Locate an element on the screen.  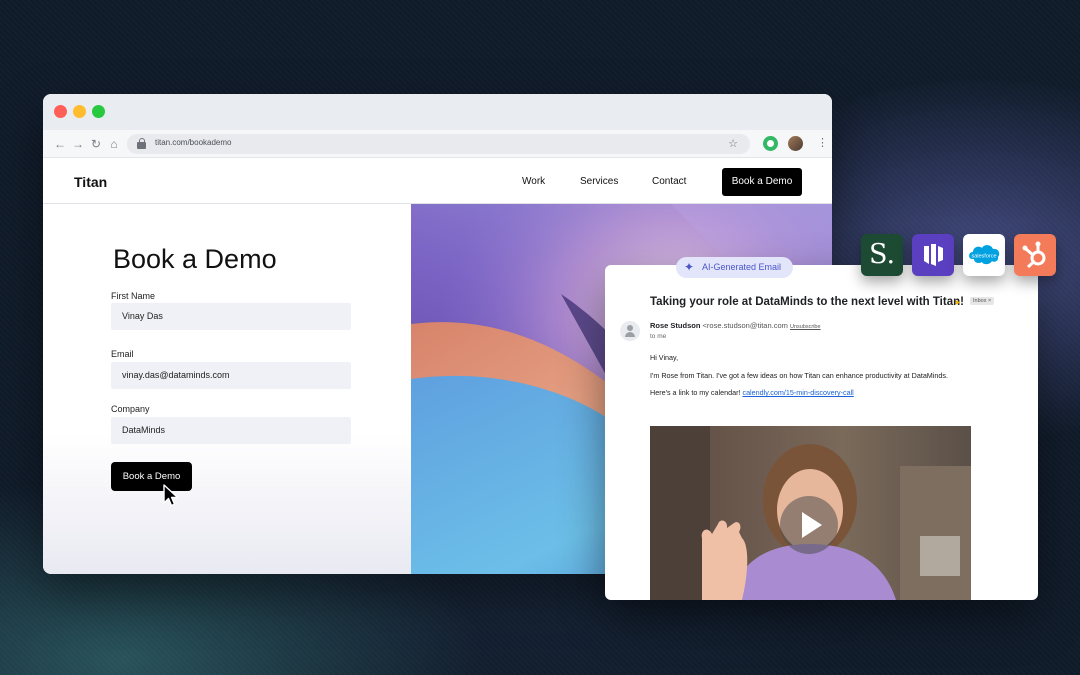
nav-work: Work is located at coordinates (533, 181).